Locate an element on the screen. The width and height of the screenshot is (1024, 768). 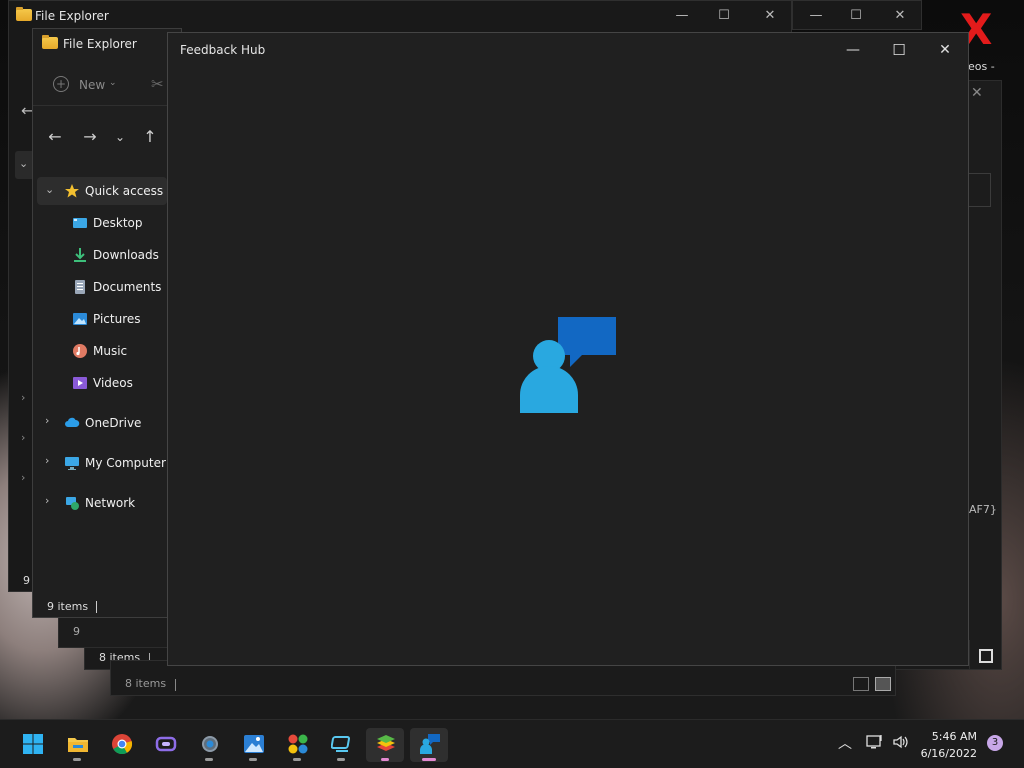
tree-item-documents: Documents is located at coordinates (102, 287).